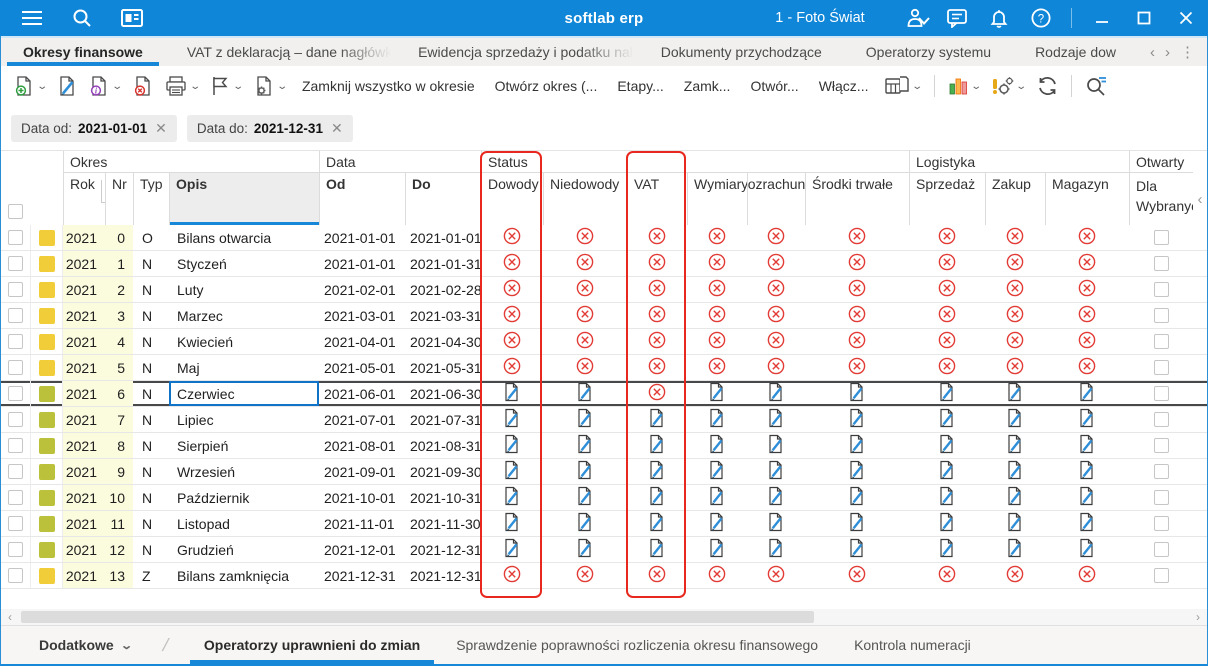 This screenshot has height=666, width=1208. I want to click on col-header-rozrachunki: Rozrachunki, so click(776, 199).